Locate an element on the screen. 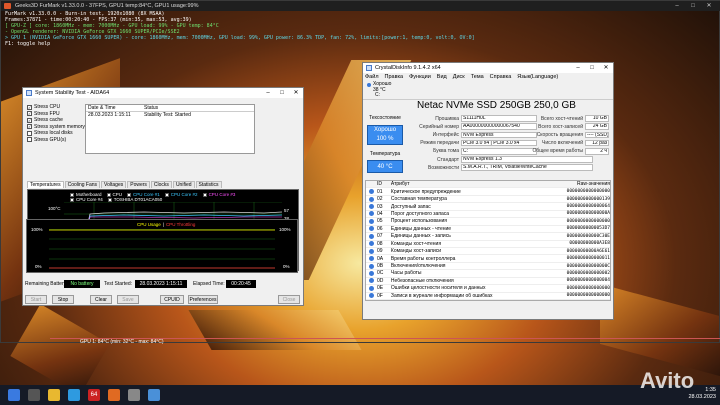 The image size is (720, 405). tab-cooling-fans: Cooling Fans is located at coordinates (82, 184).